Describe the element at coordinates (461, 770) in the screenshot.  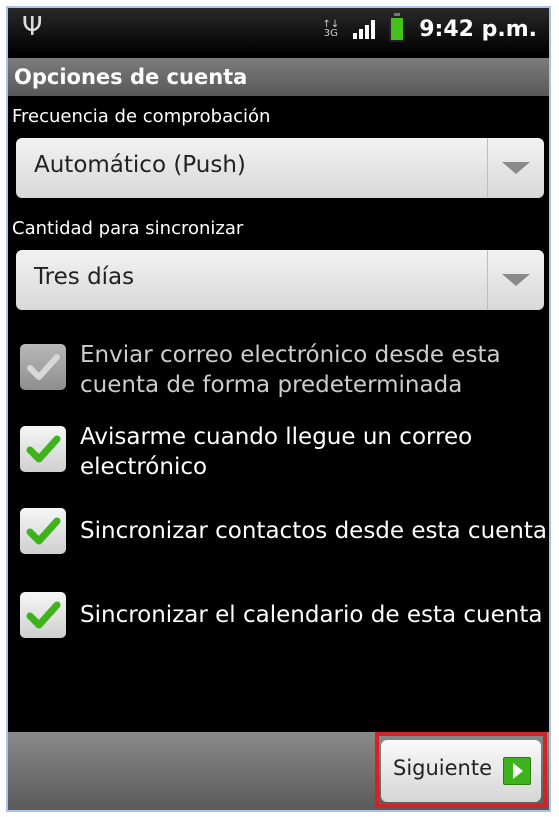
I see `highlight-box` at that location.